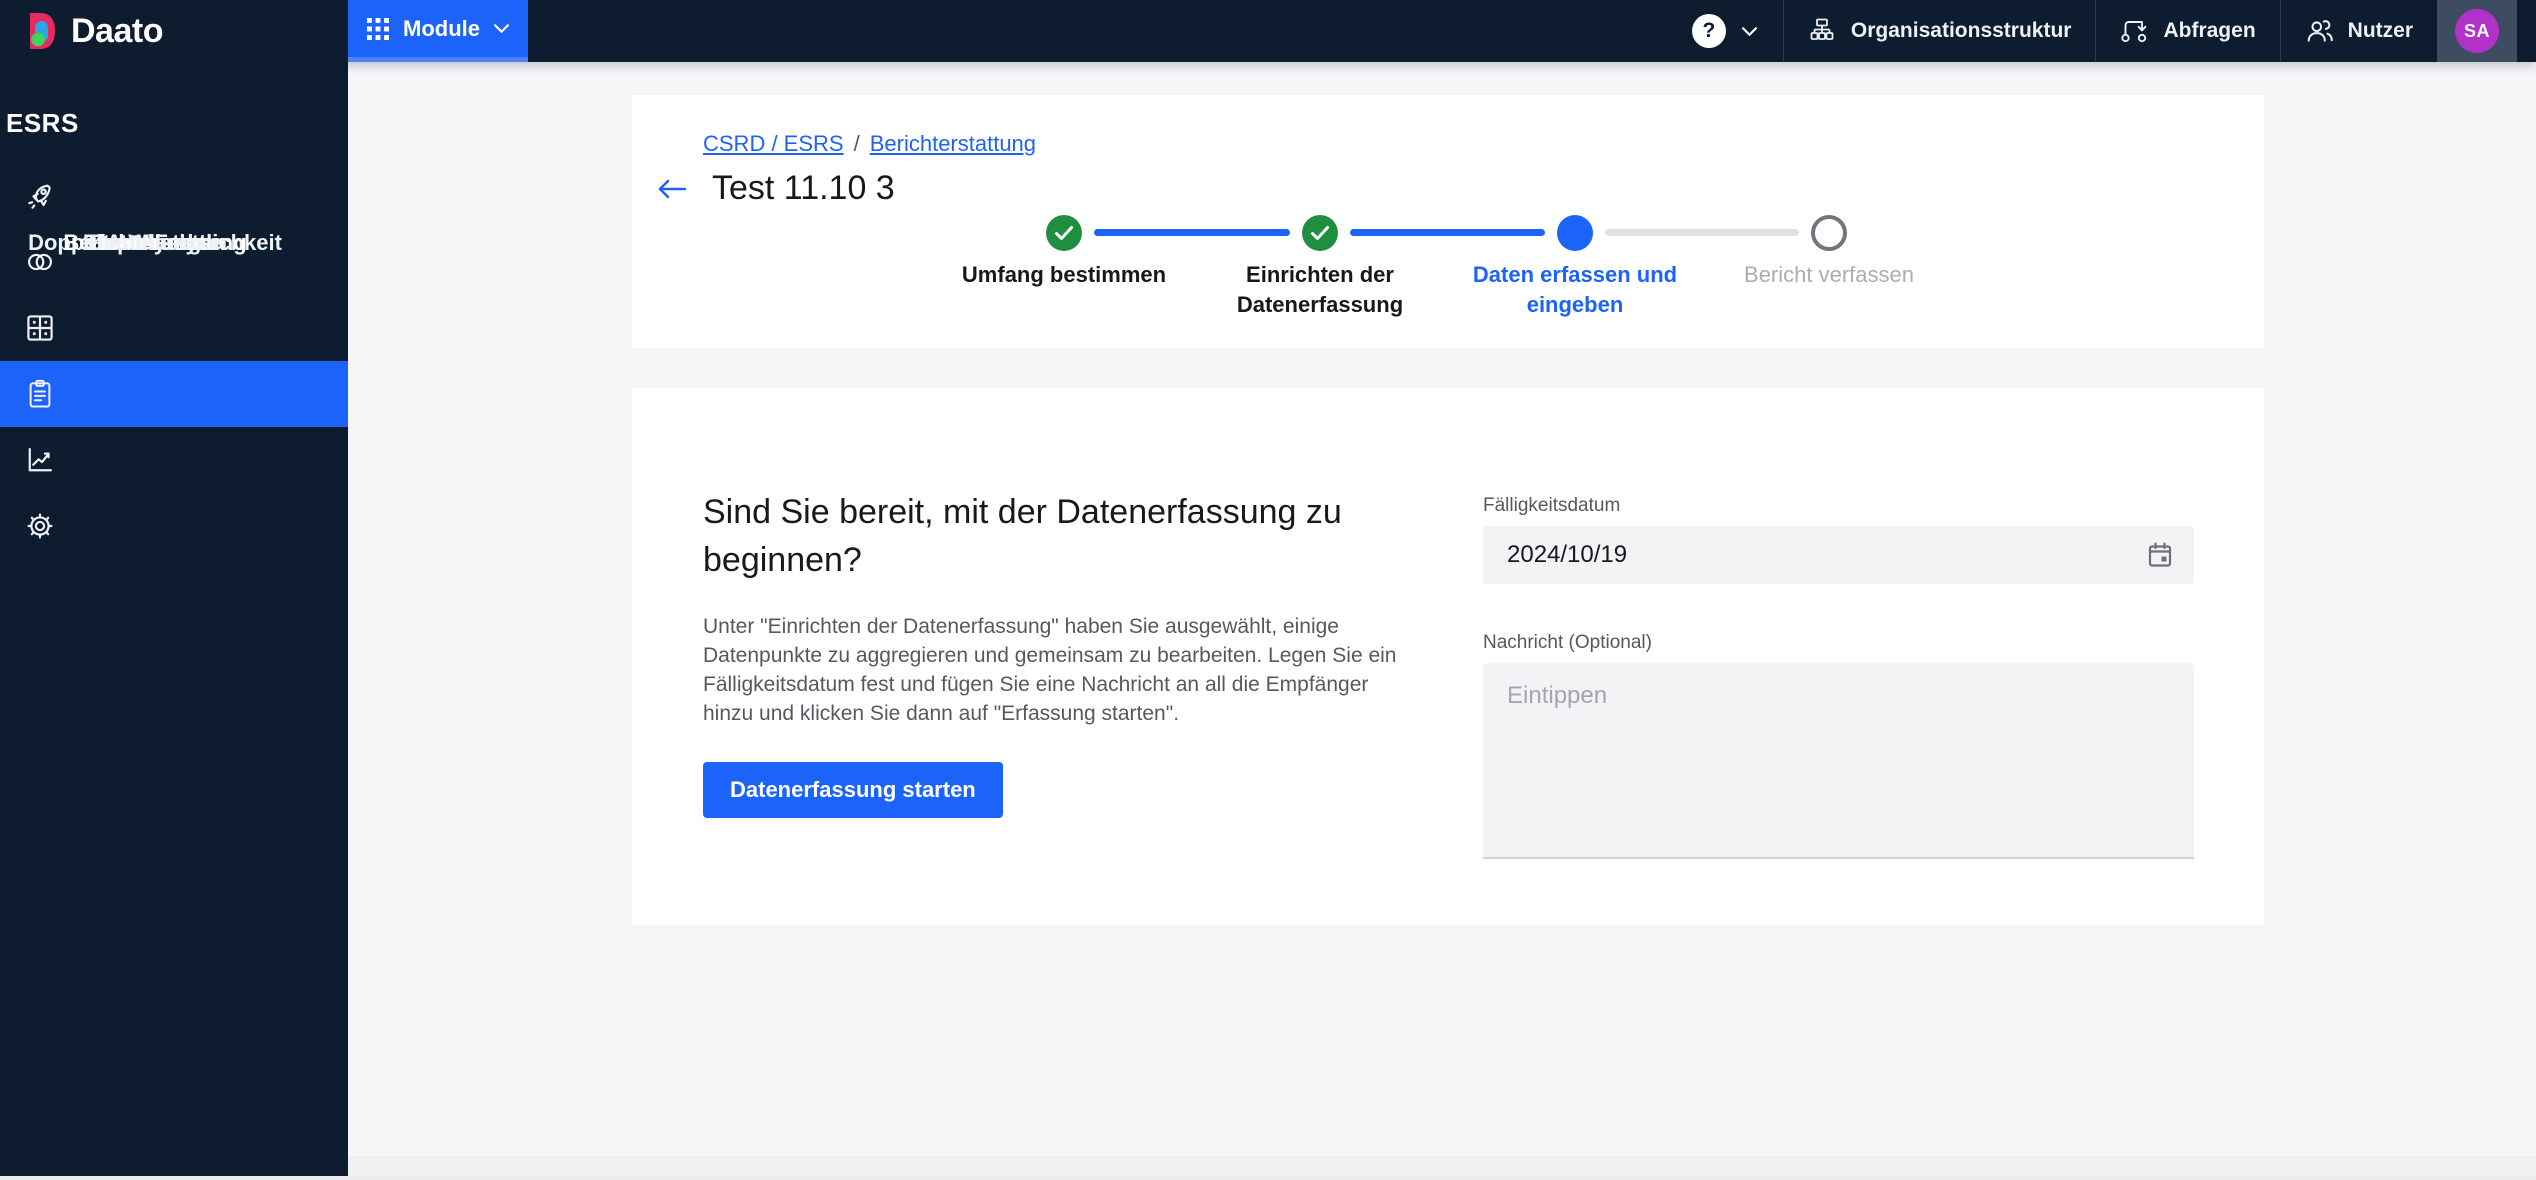 The height and width of the screenshot is (1180, 2536). Describe the element at coordinates (117, 30) in the screenshot. I see `logo-text: Daato` at that location.